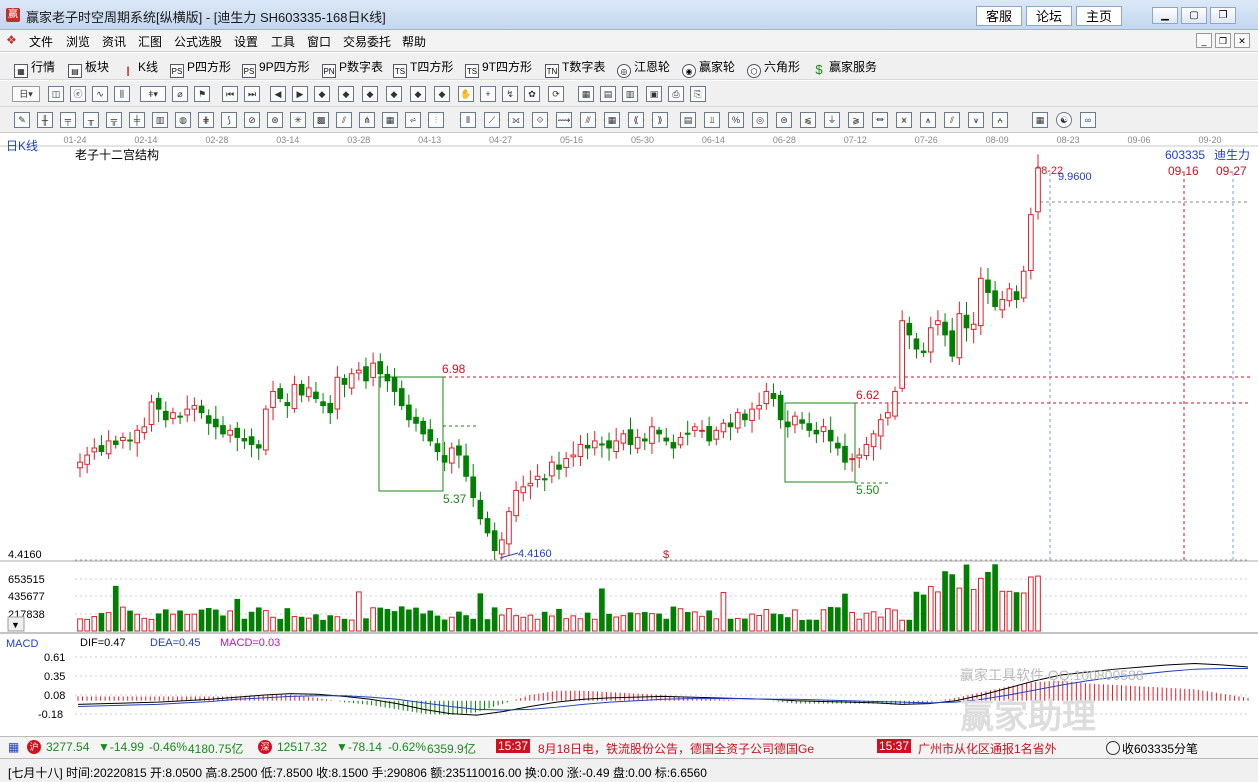  Describe the element at coordinates (880, 120) in the screenshot. I see `draw-tool-34-icon: ⏛` at that location.